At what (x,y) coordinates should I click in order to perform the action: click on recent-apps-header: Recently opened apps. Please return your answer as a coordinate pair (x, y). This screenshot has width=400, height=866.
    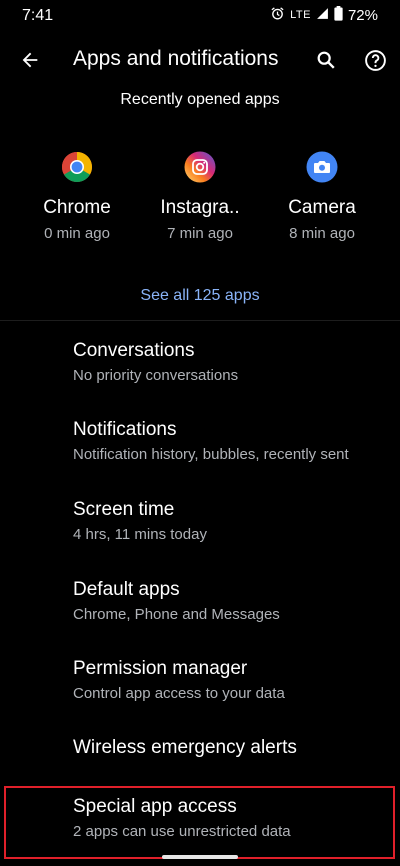
    Looking at the image, I should click on (200, 99).